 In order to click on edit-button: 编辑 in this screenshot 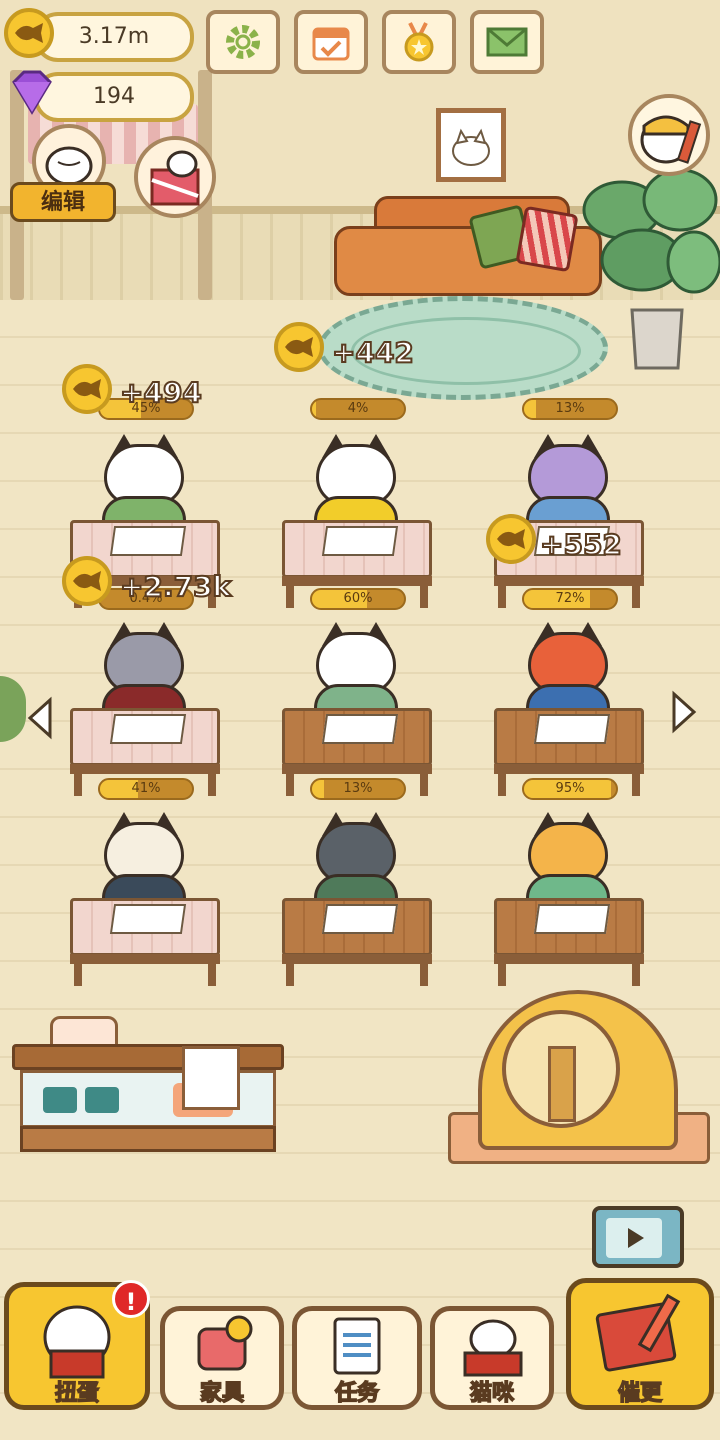, I will do `click(63, 202)`.